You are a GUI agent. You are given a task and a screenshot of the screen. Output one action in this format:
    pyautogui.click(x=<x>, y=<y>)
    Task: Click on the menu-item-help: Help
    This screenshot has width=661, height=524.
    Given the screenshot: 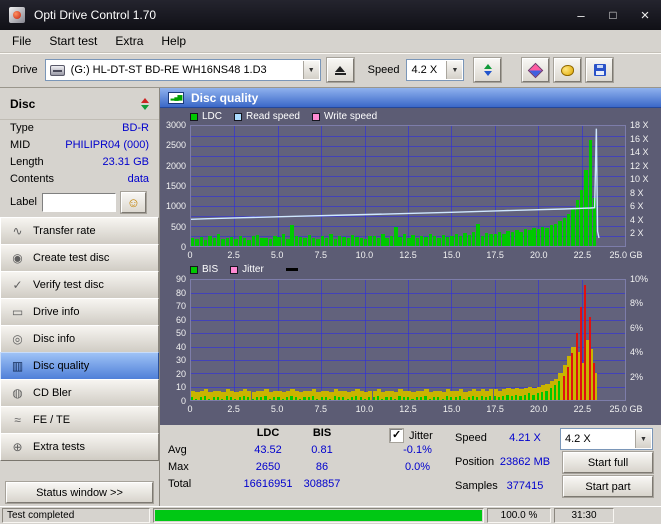 What is the action you would take?
    pyautogui.click(x=173, y=41)
    